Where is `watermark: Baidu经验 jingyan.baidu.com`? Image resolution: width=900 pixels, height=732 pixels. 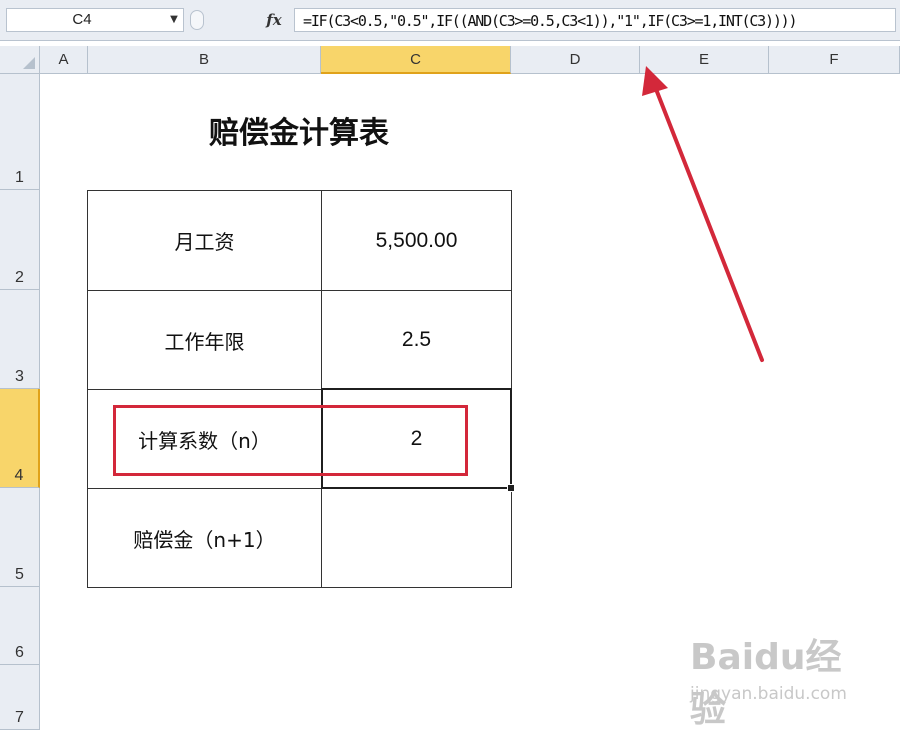
watermark: Baidu经验 jingyan.baidu.com is located at coordinates (780, 679).